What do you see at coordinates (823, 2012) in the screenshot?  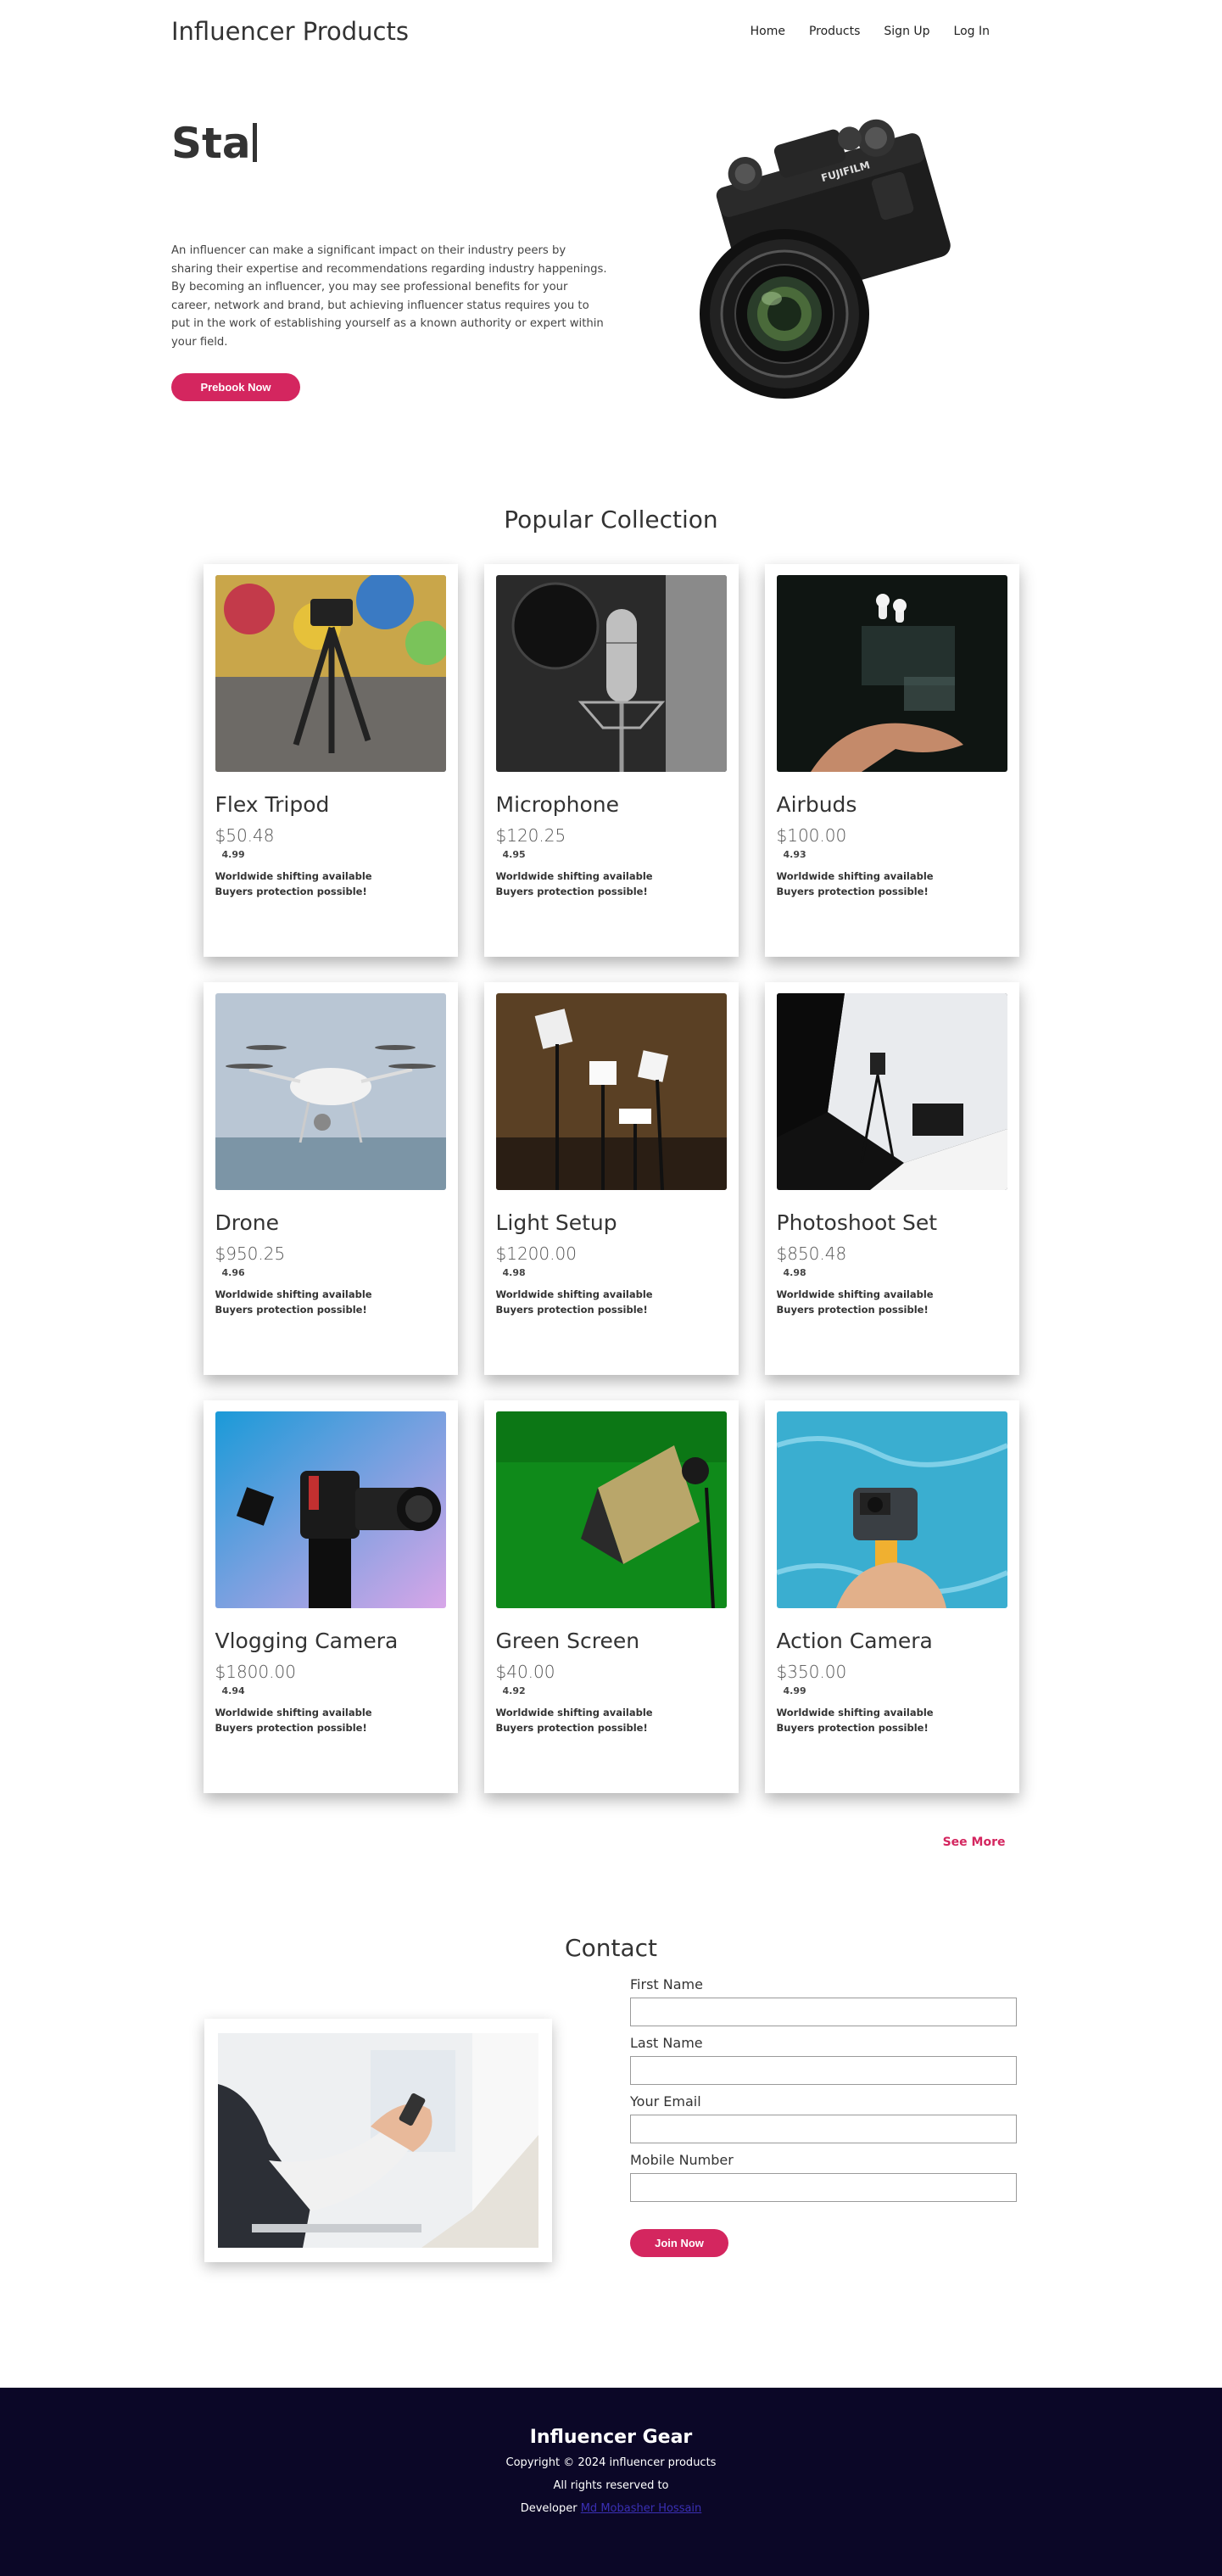 I see `first-name-field` at bounding box center [823, 2012].